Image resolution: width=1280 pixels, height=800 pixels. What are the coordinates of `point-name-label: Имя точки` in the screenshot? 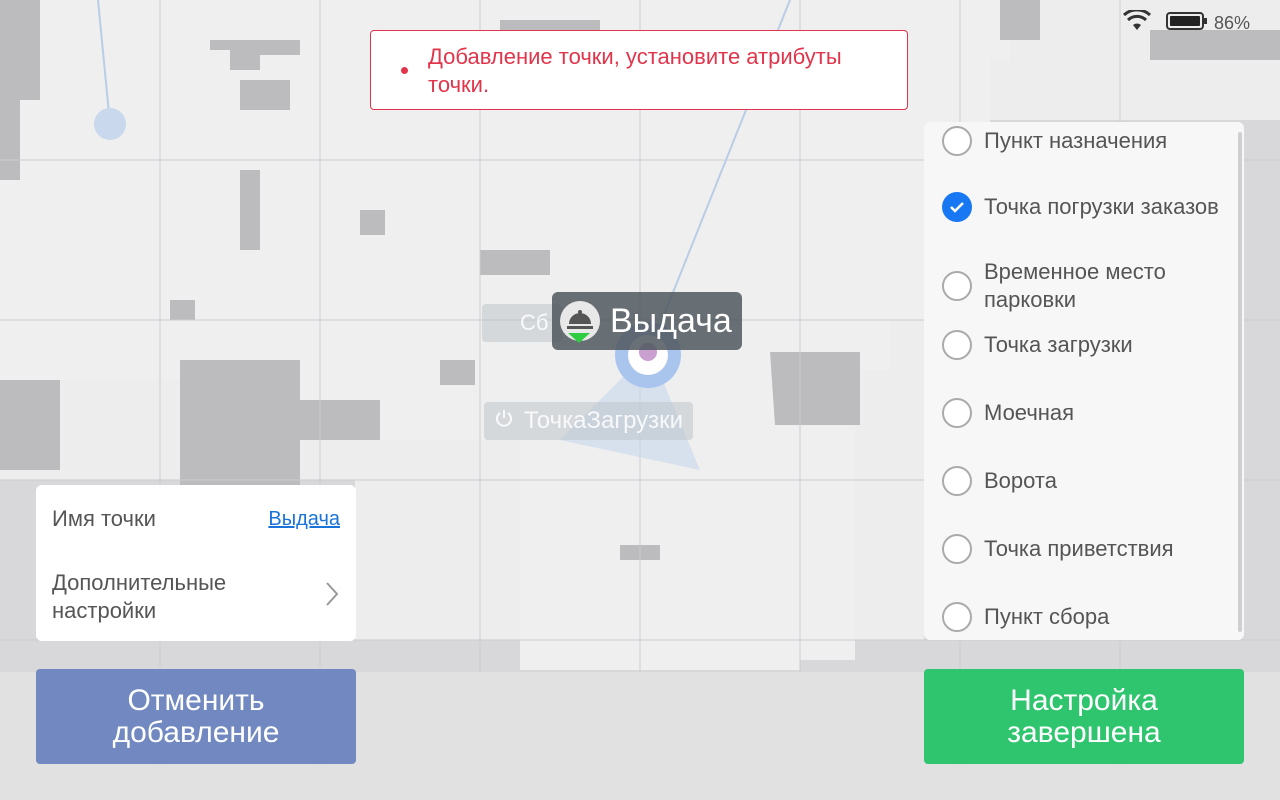 It's located at (104, 518).